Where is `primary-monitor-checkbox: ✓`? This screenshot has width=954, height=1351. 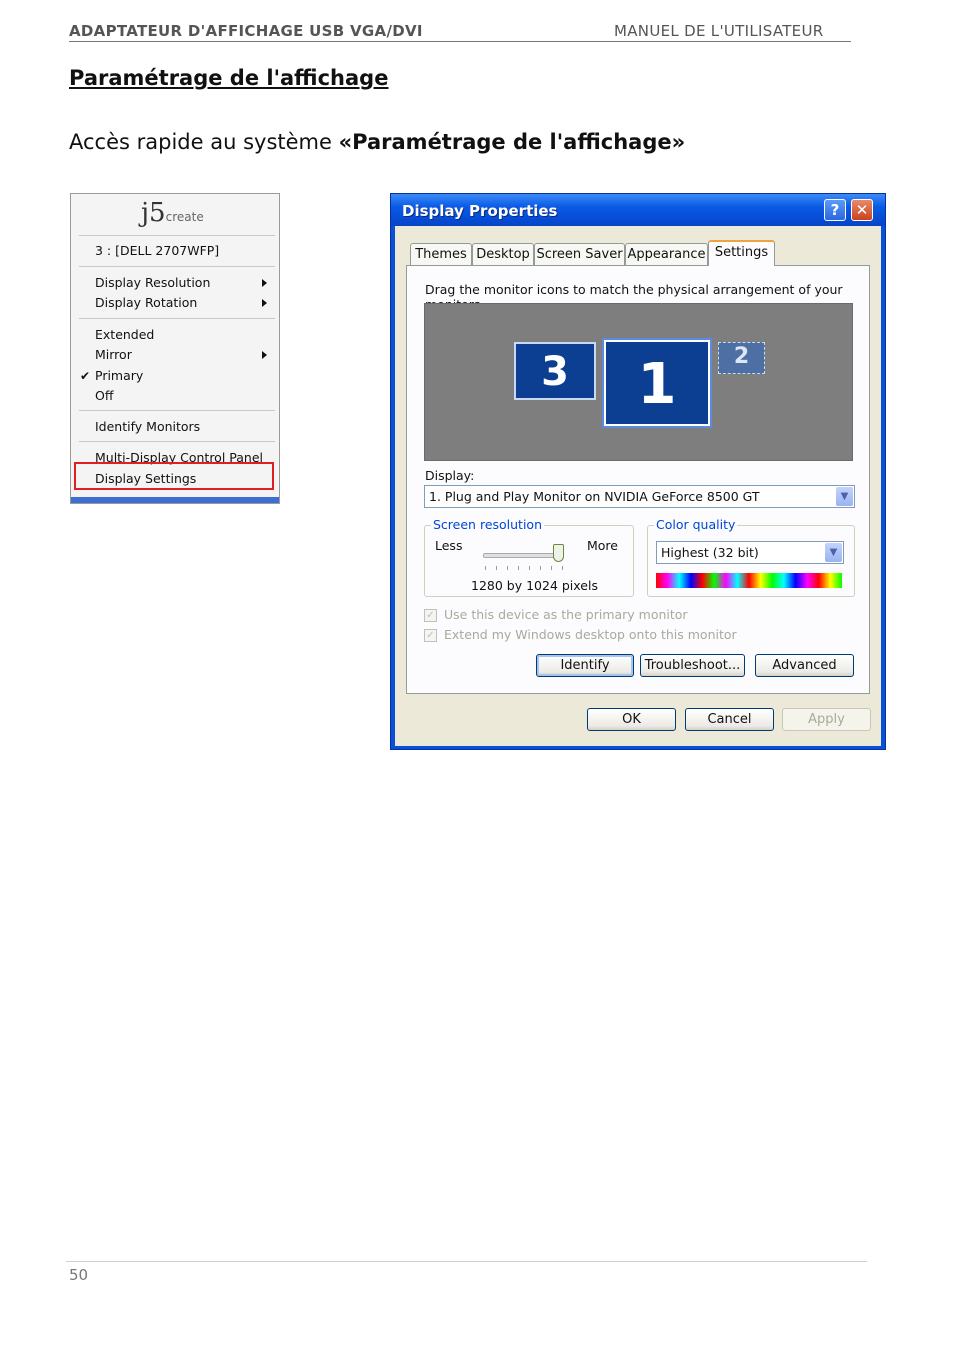
primary-monitor-checkbox: ✓ is located at coordinates (430, 615).